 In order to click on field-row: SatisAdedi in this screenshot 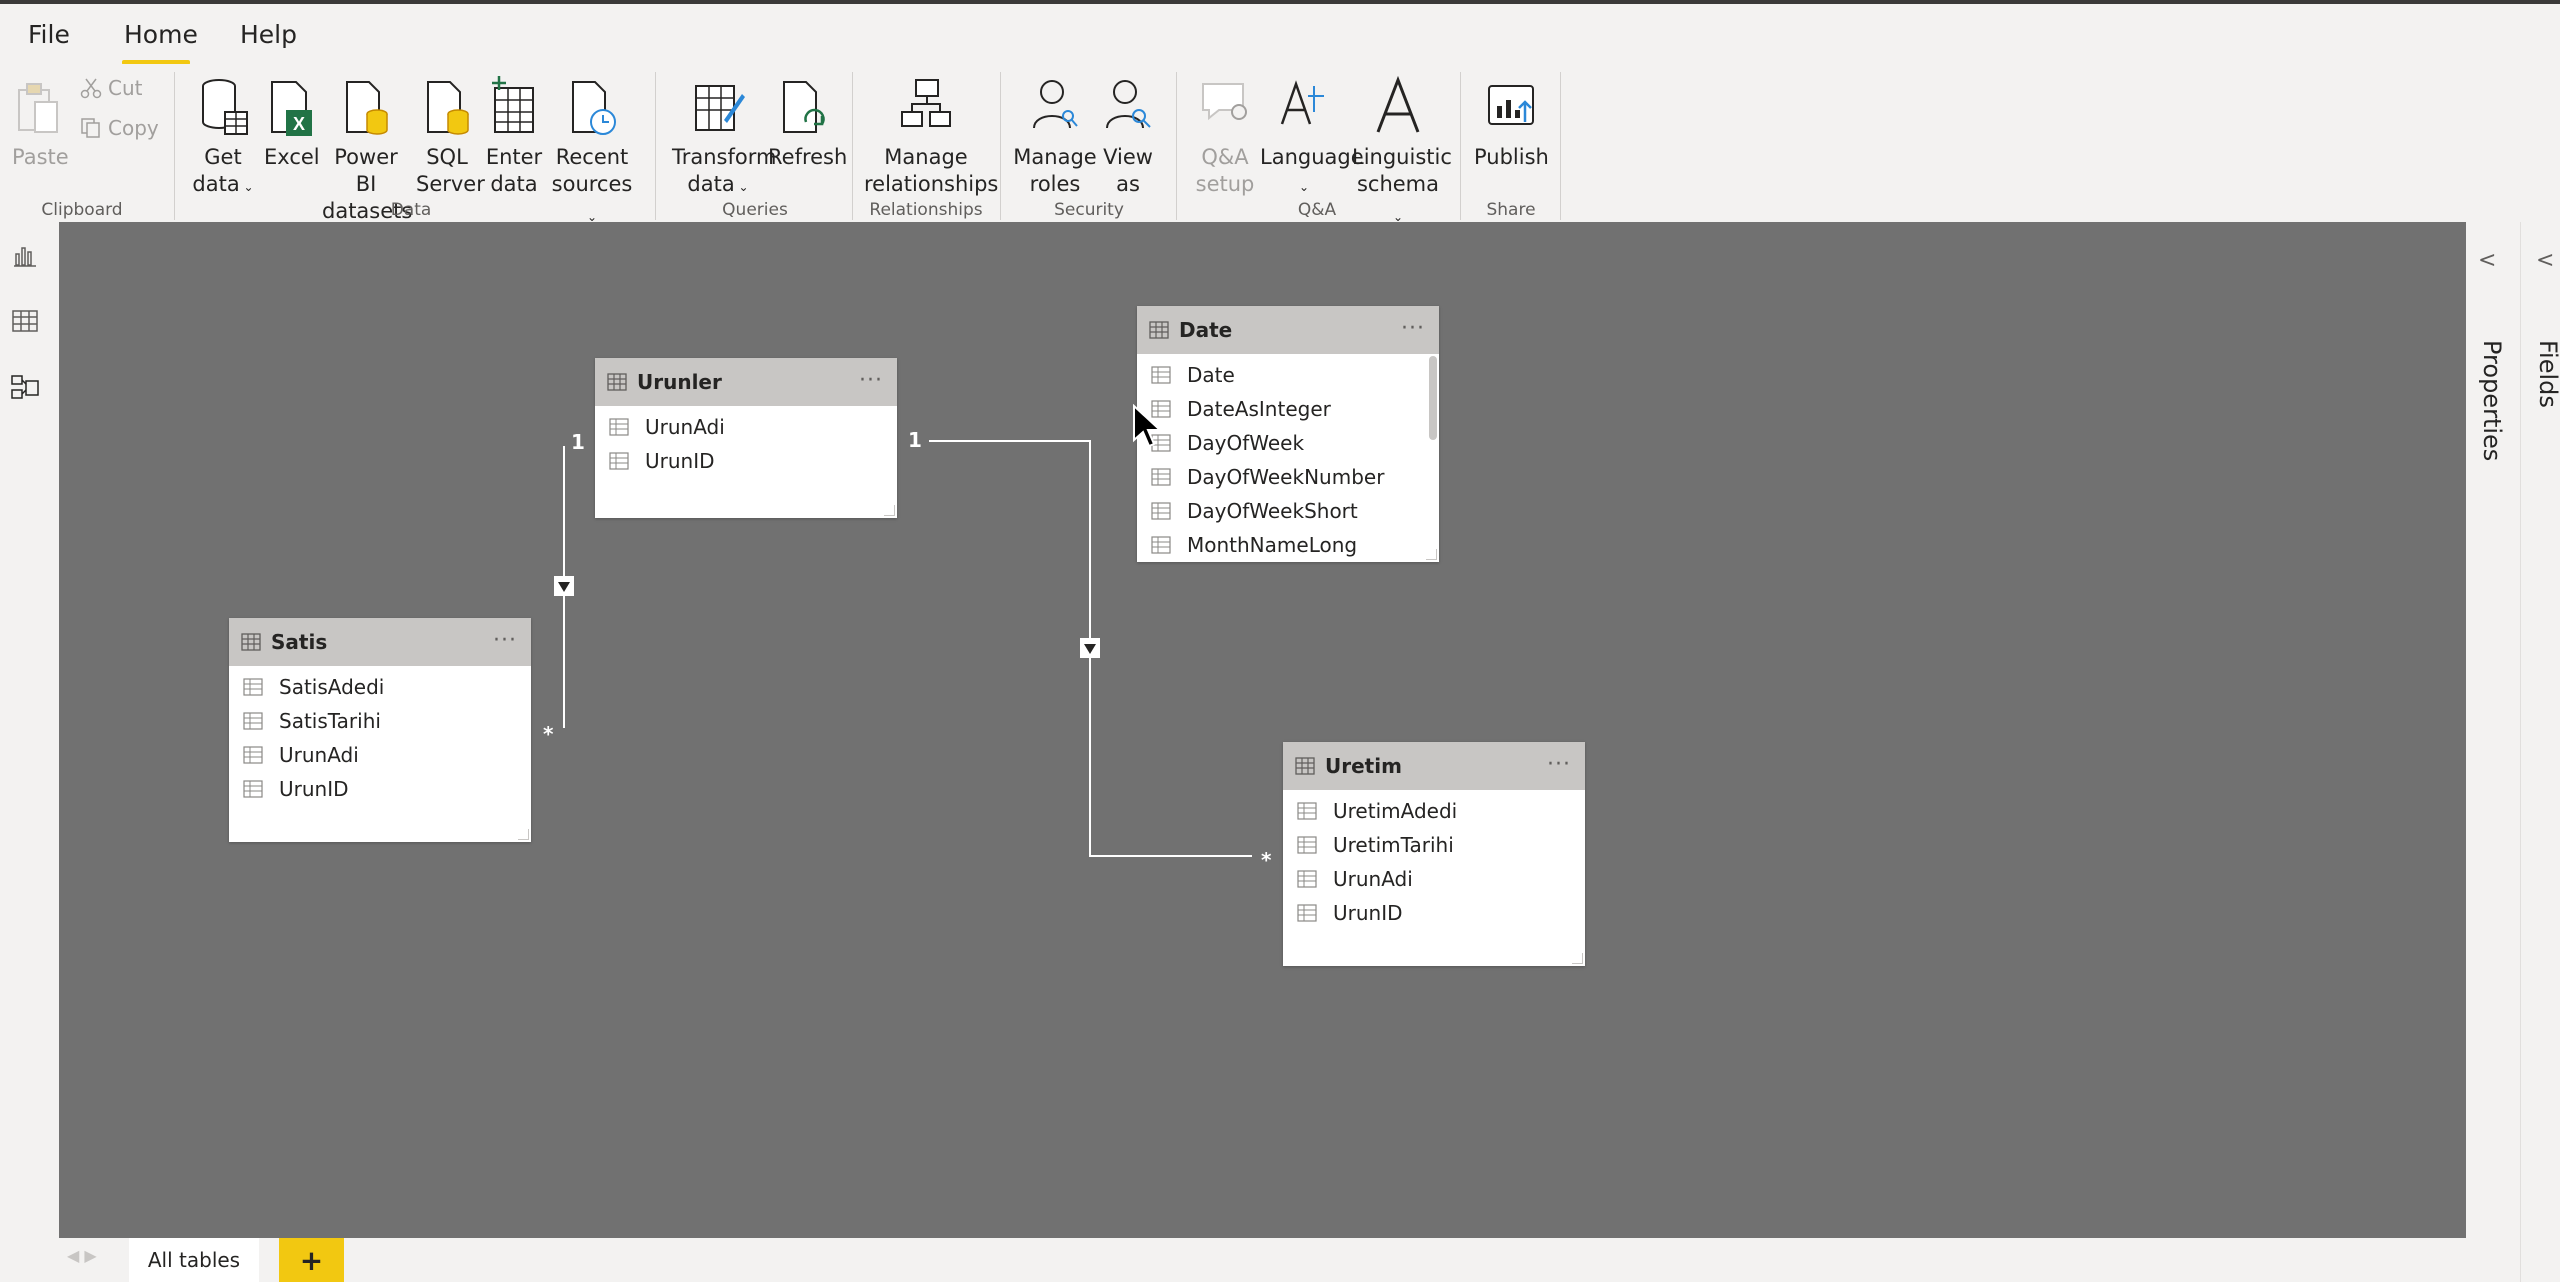, I will do `click(380, 687)`.